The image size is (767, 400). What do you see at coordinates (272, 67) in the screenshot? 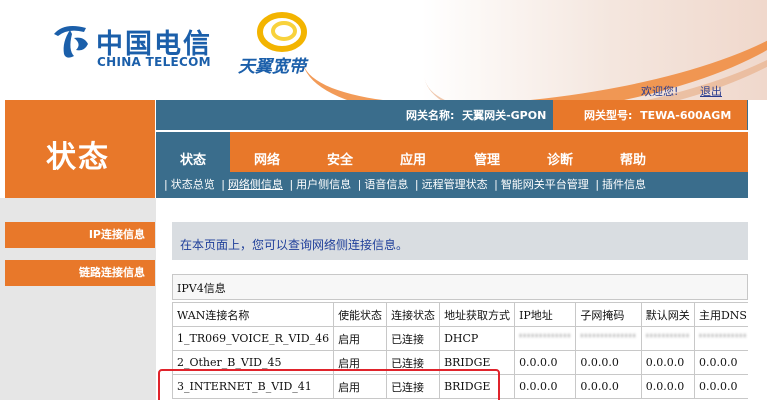
I see `tianyi-logo-text: 天翼宽带` at bounding box center [272, 67].